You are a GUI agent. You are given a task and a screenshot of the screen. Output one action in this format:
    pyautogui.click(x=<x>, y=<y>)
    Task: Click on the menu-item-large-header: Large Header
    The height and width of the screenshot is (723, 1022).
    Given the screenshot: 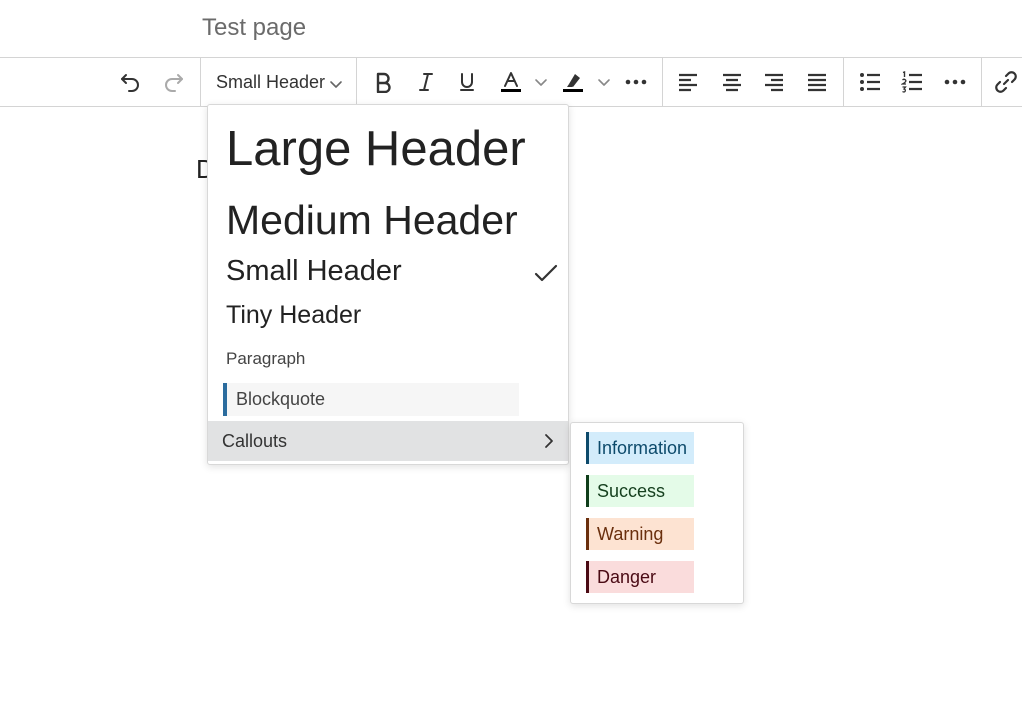 What is the action you would take?
    pyautogui.click(x=376, y=149)
    